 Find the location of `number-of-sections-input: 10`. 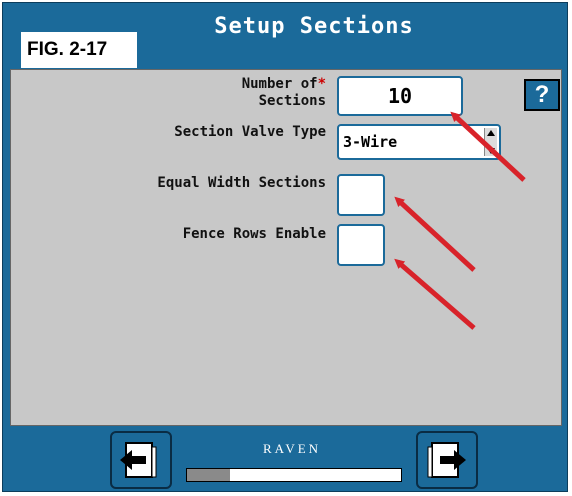

number-of-sections-input: 10 is located at coordinates (400, 96).